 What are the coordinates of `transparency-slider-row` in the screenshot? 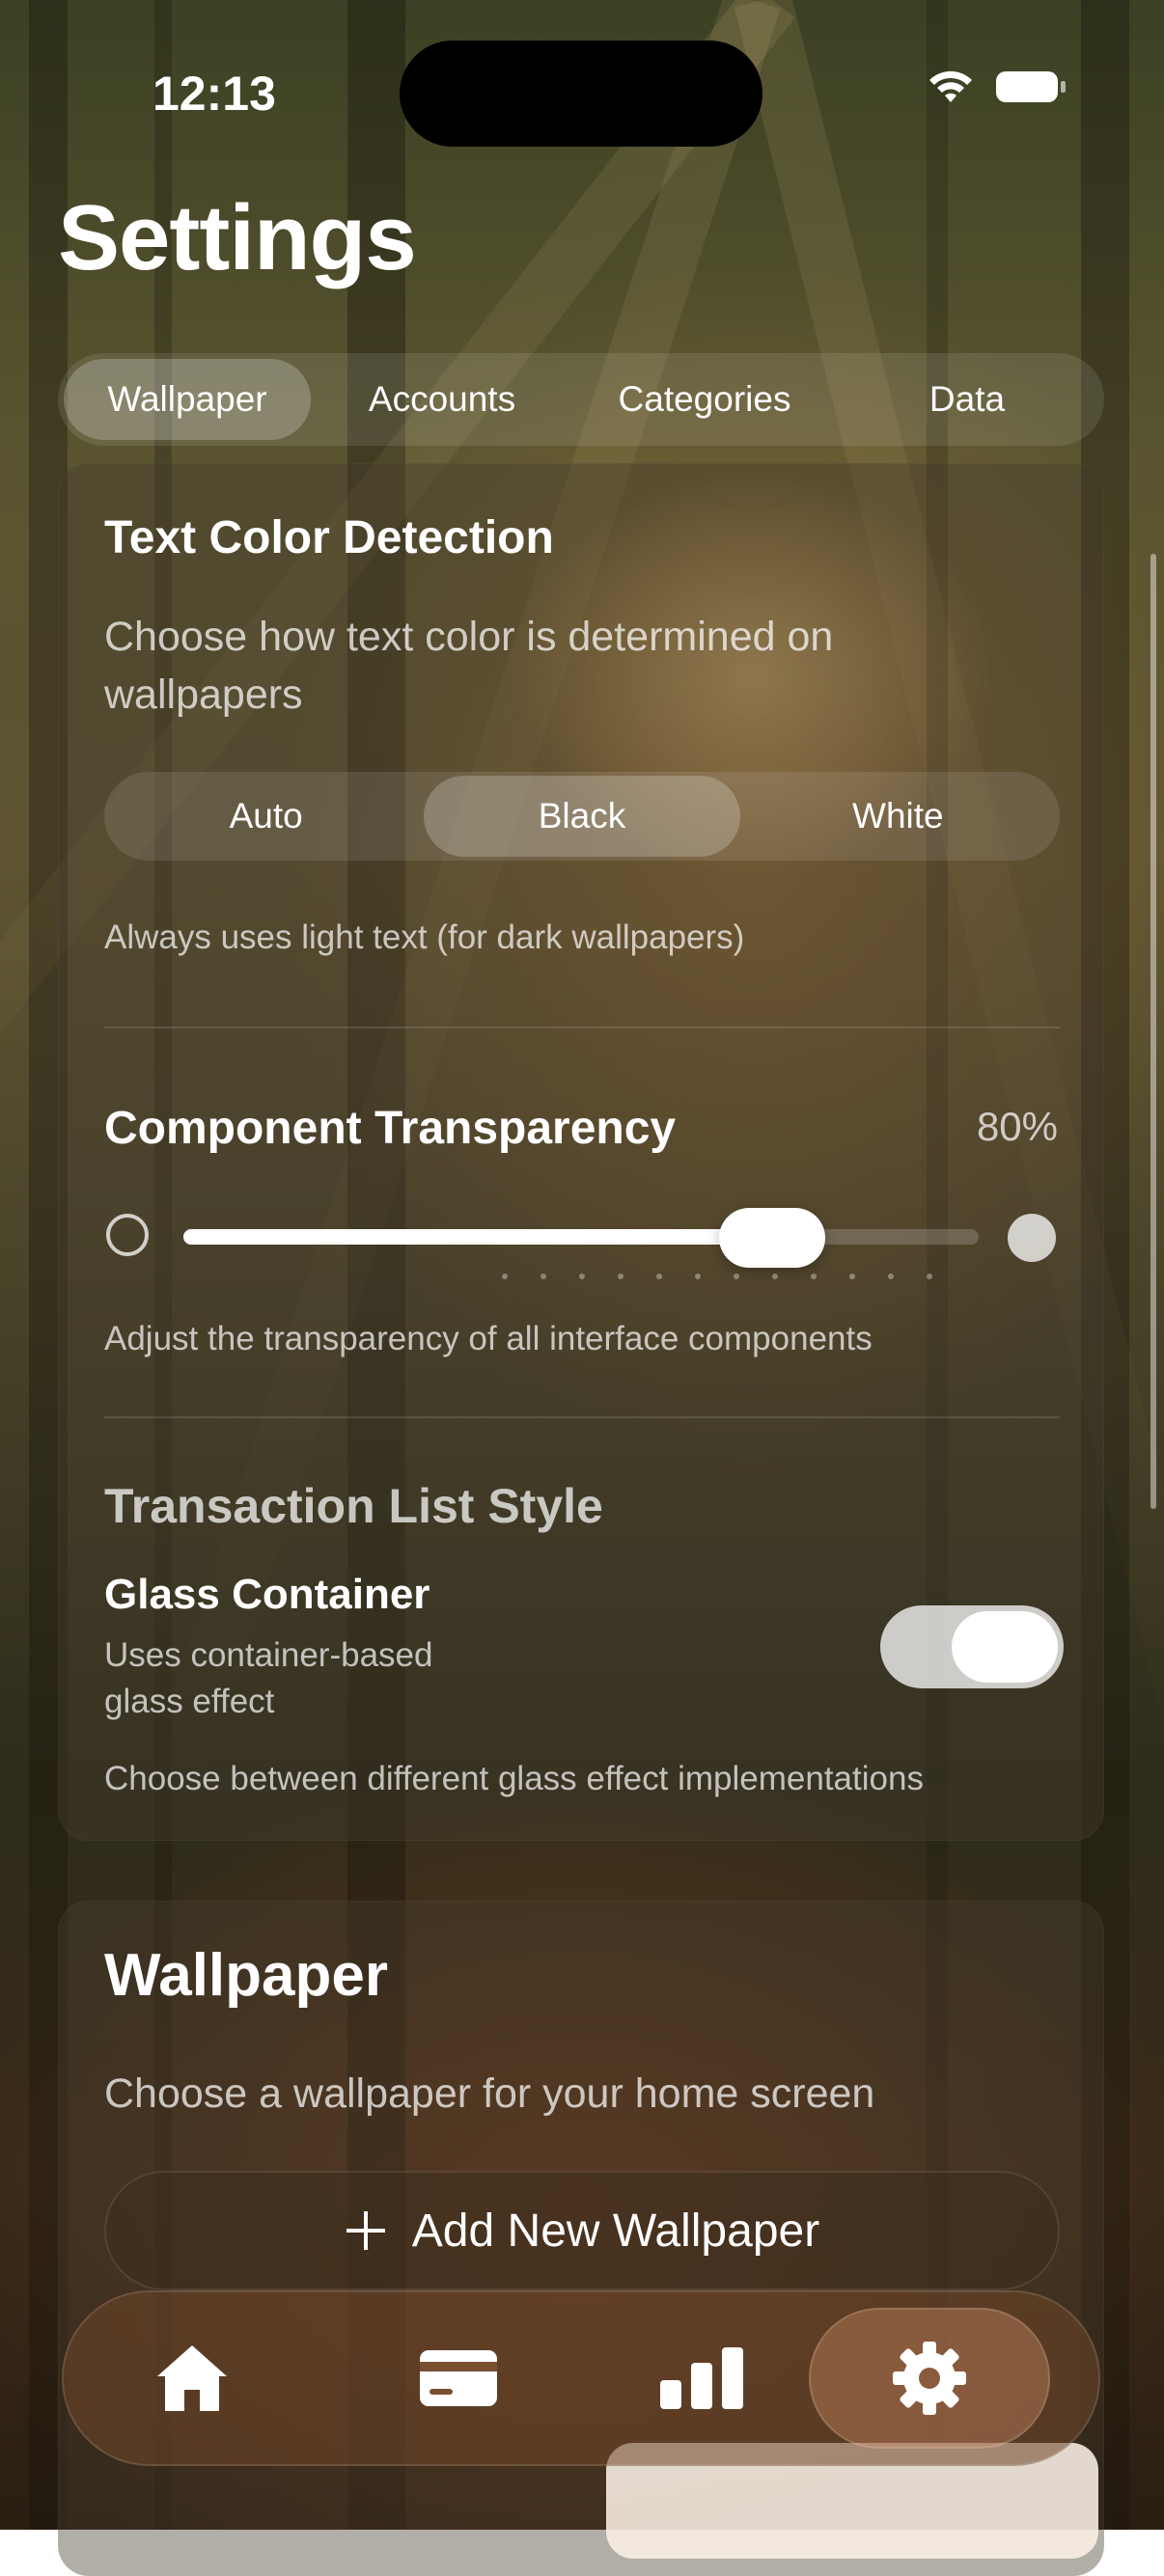 It's located at (582, 1242).